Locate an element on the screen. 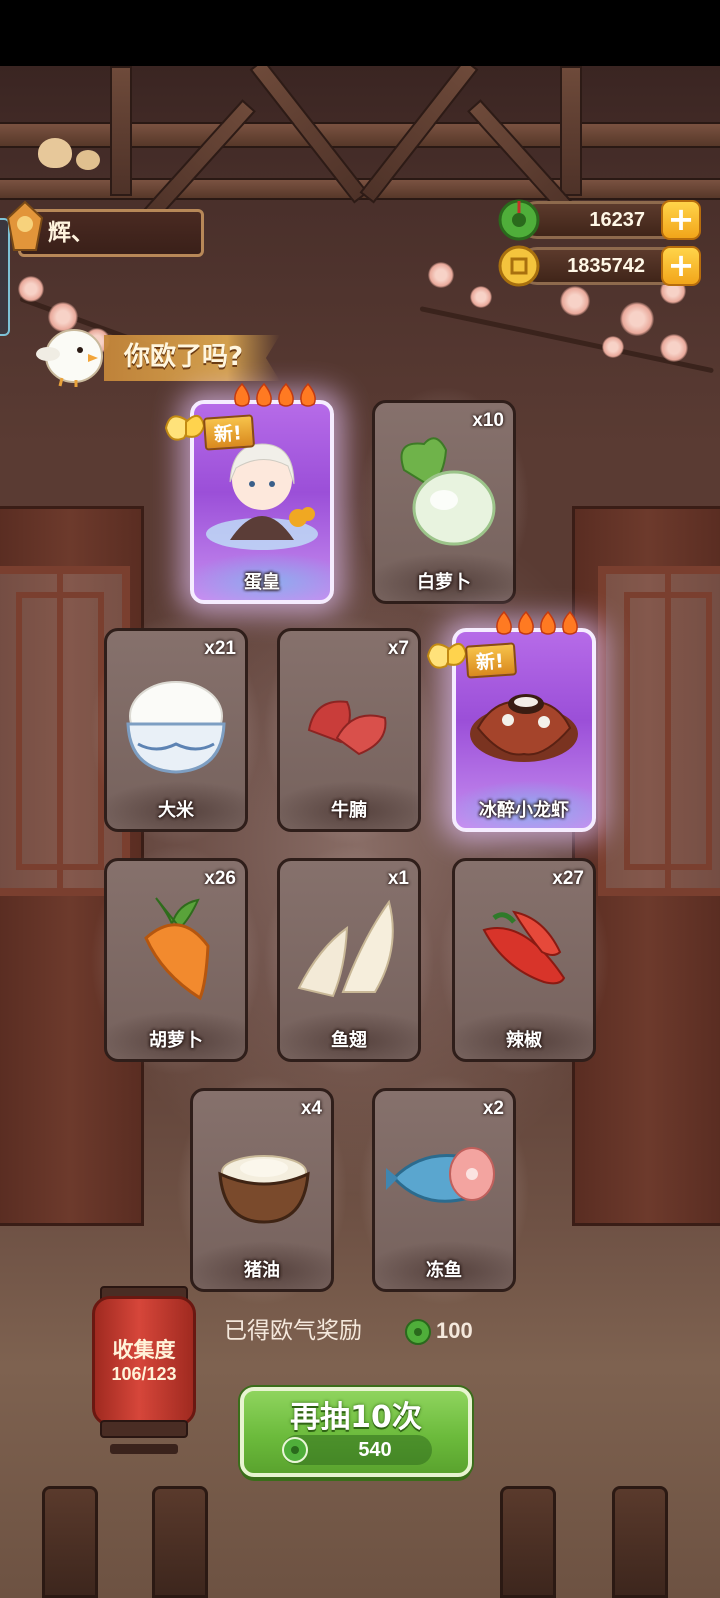  luck-banner-text: 你欧了吗? is located at coordinates (184, 357).